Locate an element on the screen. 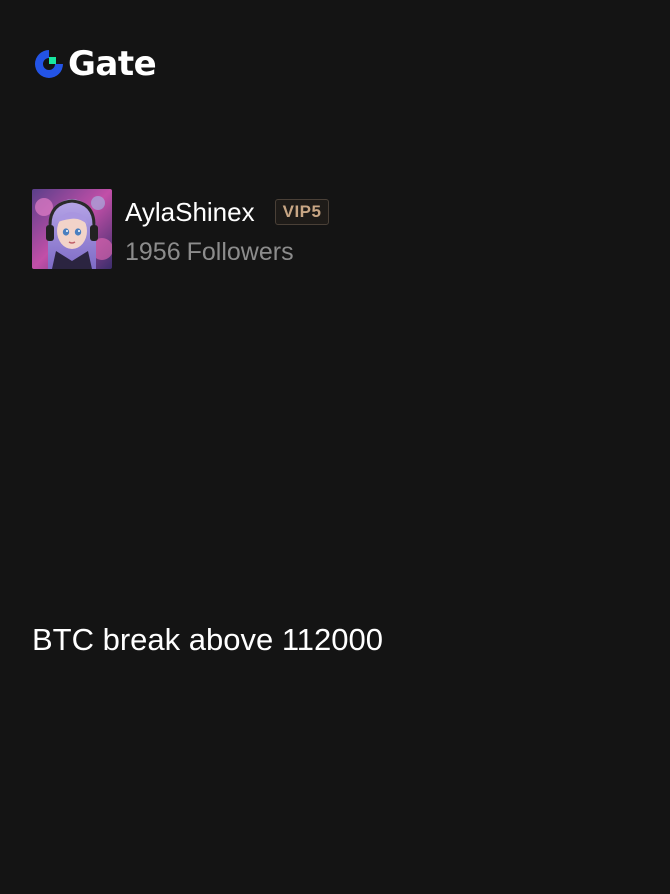  gate-logo: Gate is located at coordinates (94, 64).